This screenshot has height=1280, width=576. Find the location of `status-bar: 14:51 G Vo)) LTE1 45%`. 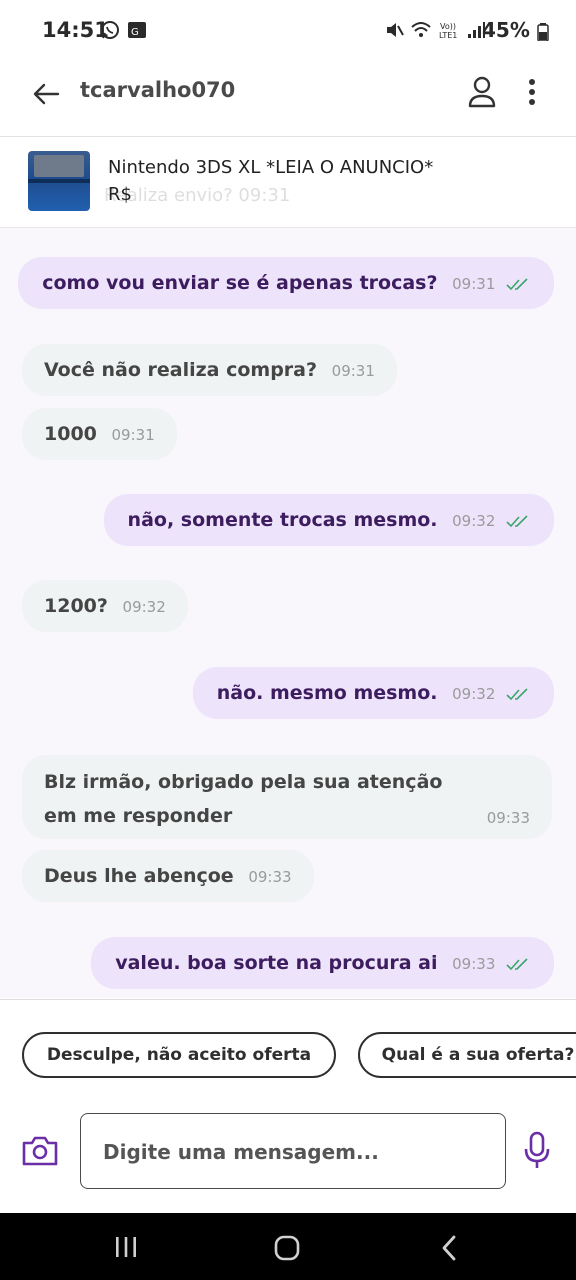

status-bar: 14:51 G Vo)) LTE1 45% is located at coordinates (288, 30).